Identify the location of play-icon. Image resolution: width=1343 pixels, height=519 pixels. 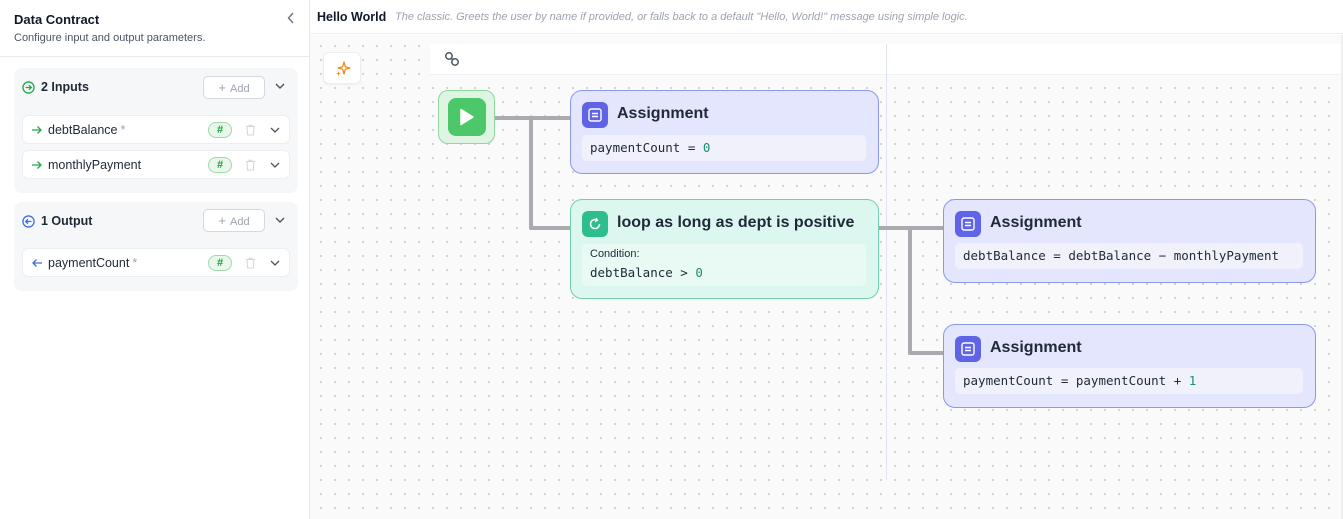
(467, 117).